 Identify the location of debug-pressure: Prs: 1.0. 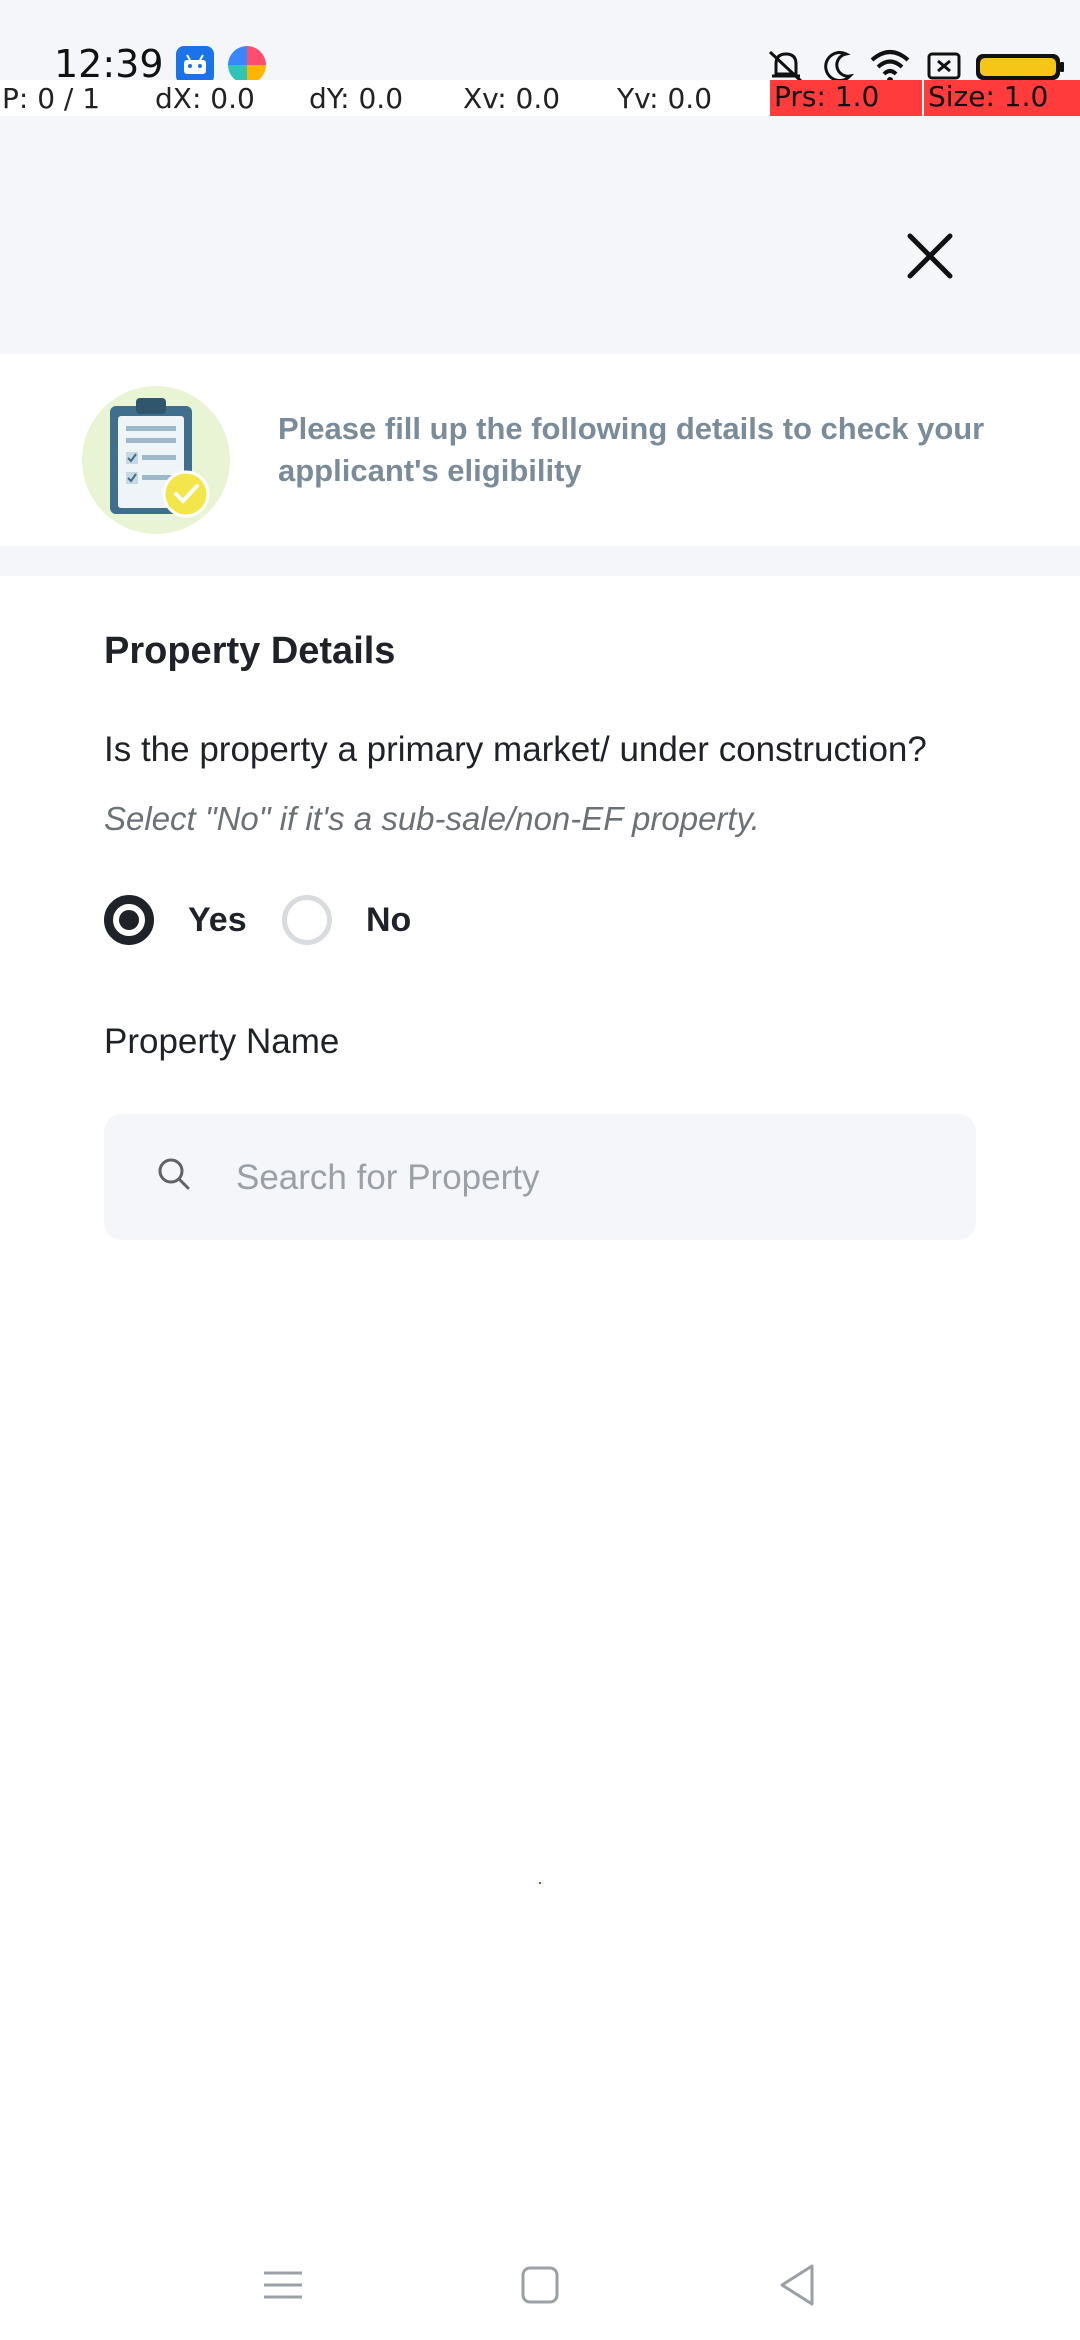
(846, 98).